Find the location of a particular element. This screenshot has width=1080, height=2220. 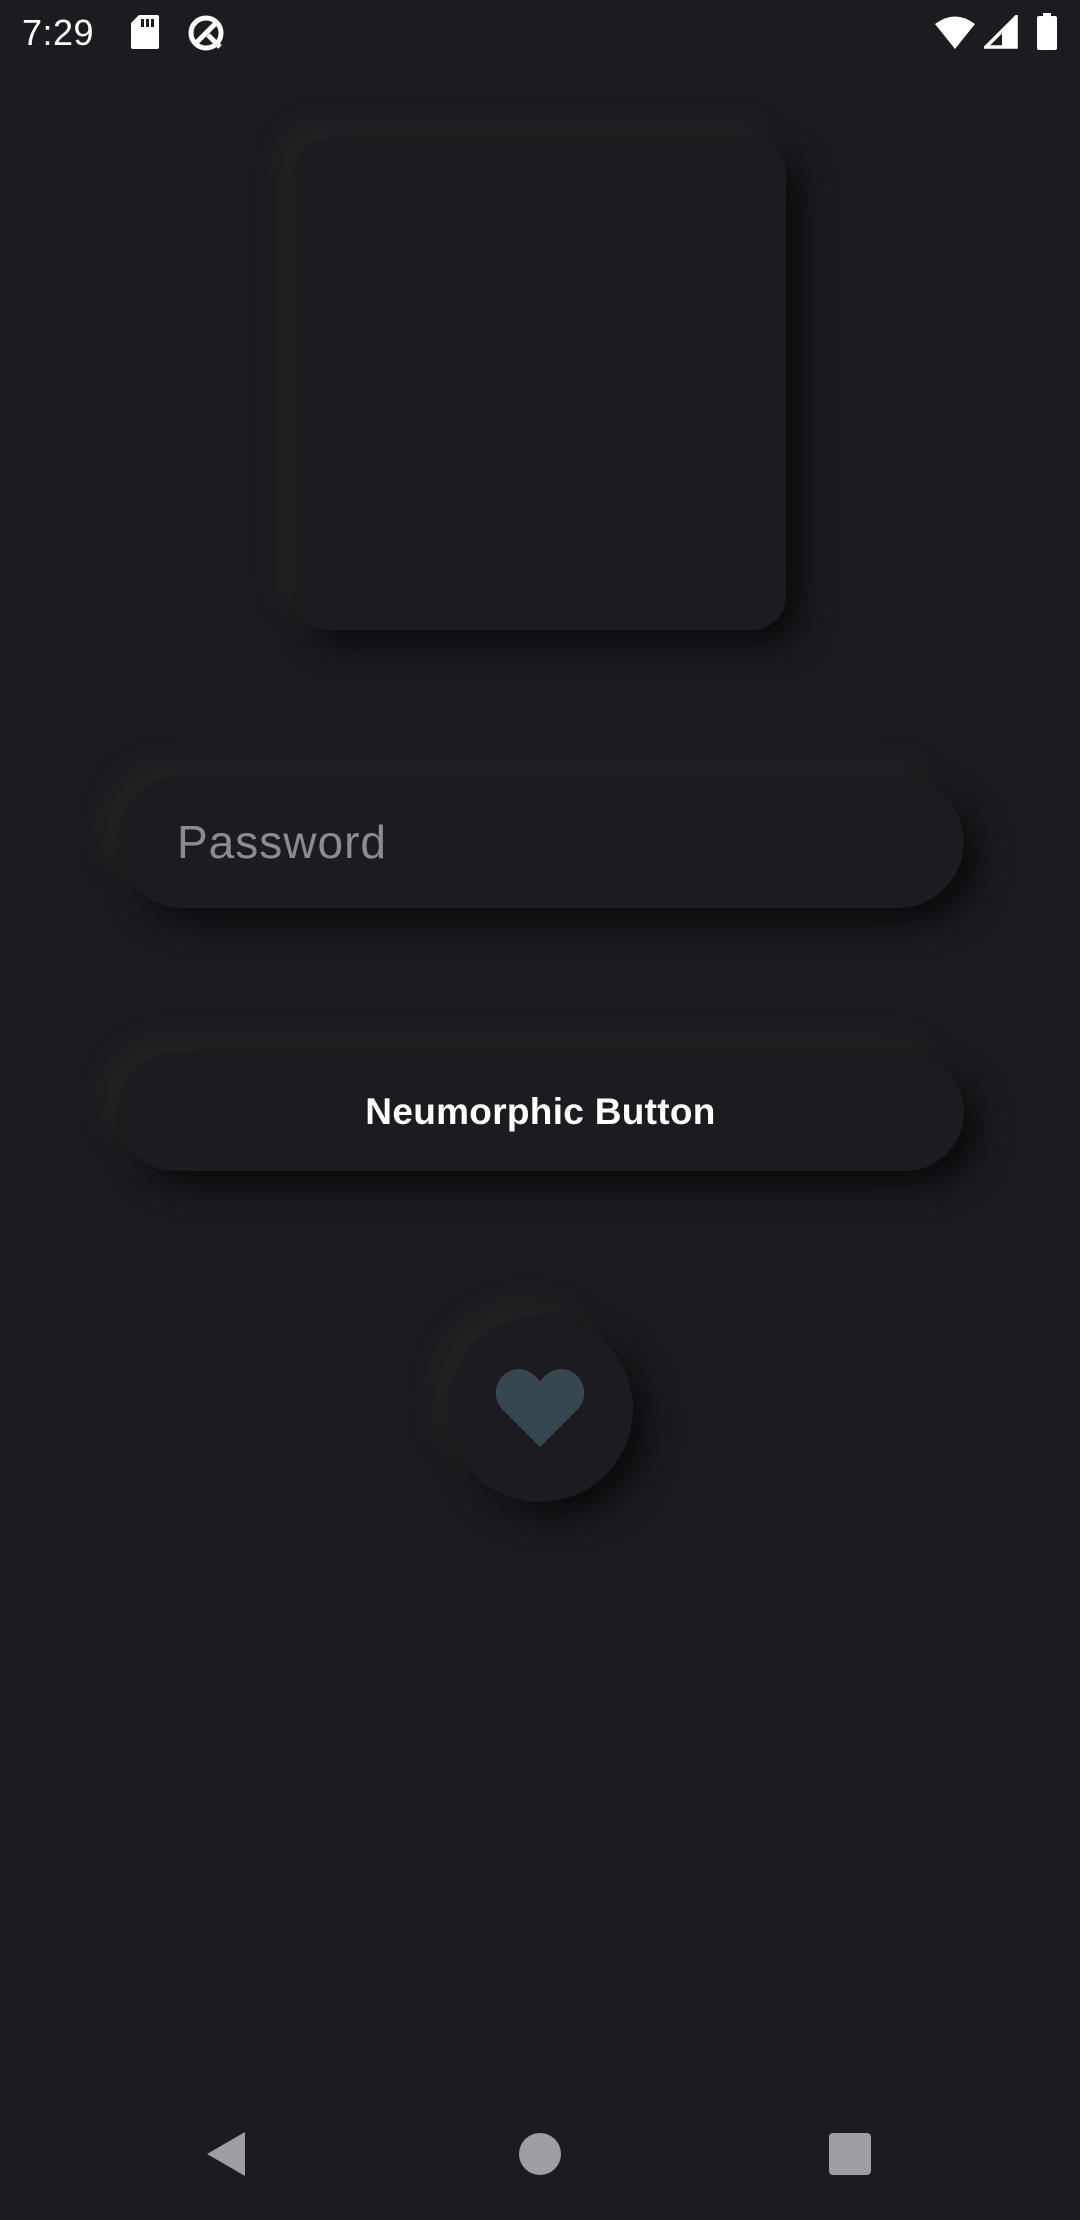

wifi-icon is located at coordinates (955, 35).